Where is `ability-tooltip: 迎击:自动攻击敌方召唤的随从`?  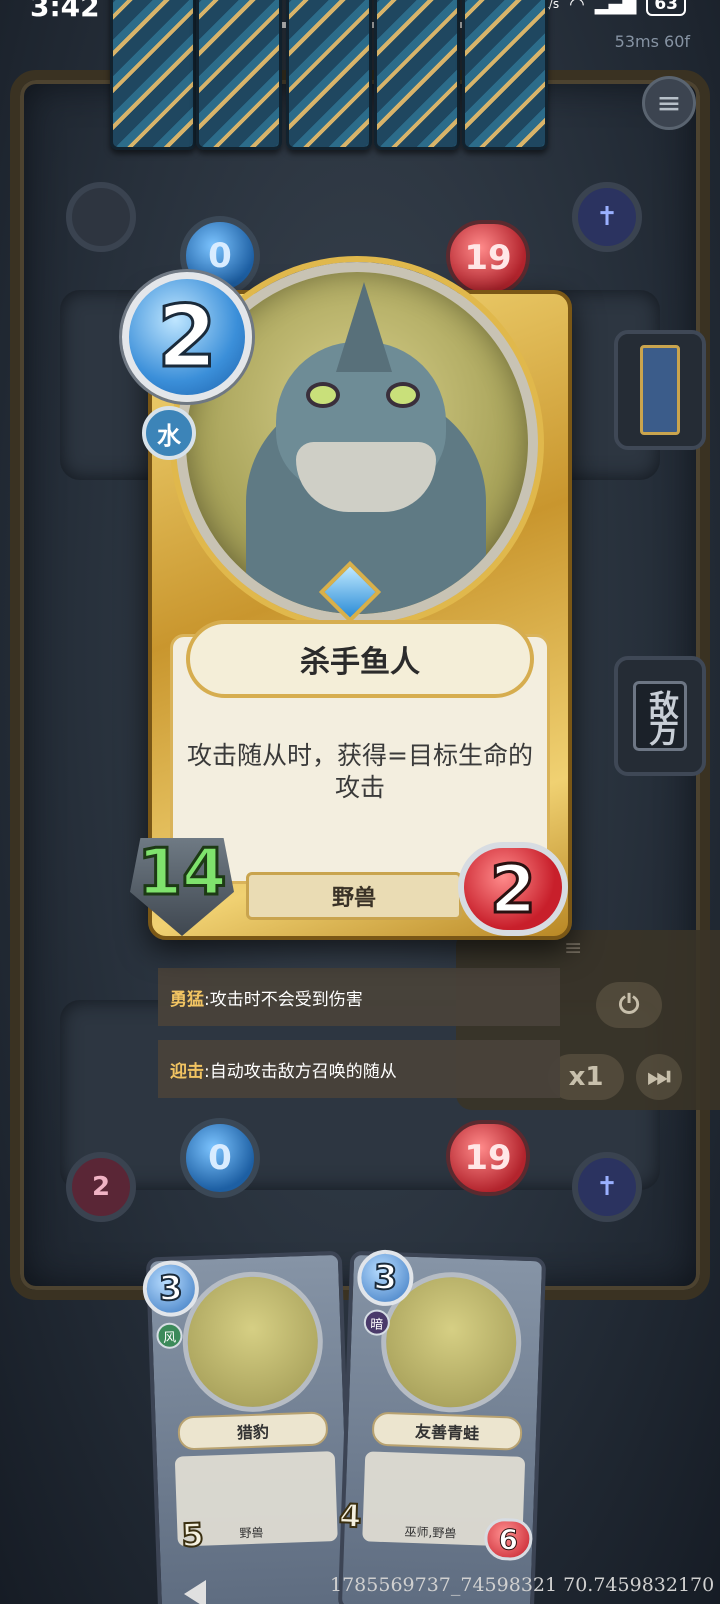 ability-tooltip: 迎击:自动攻击敌方召唤的随从 is located at coordinates (359, 1069).